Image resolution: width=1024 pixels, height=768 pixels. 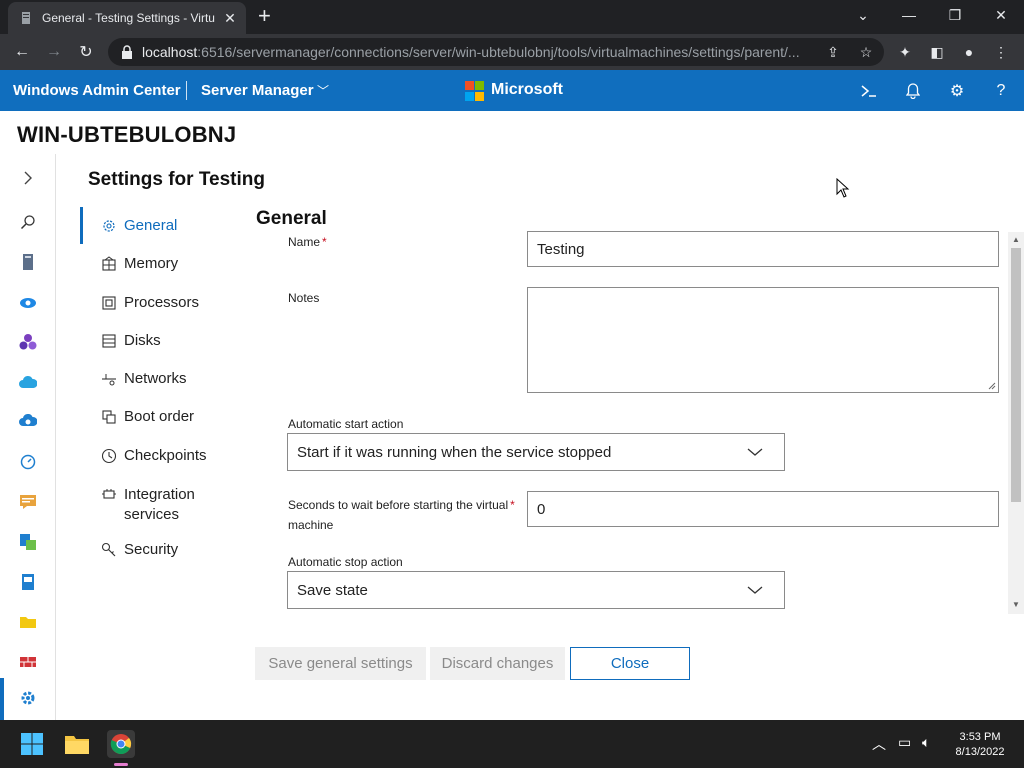 I want to click on profile-icon: ●, so click(x=969, y=52).